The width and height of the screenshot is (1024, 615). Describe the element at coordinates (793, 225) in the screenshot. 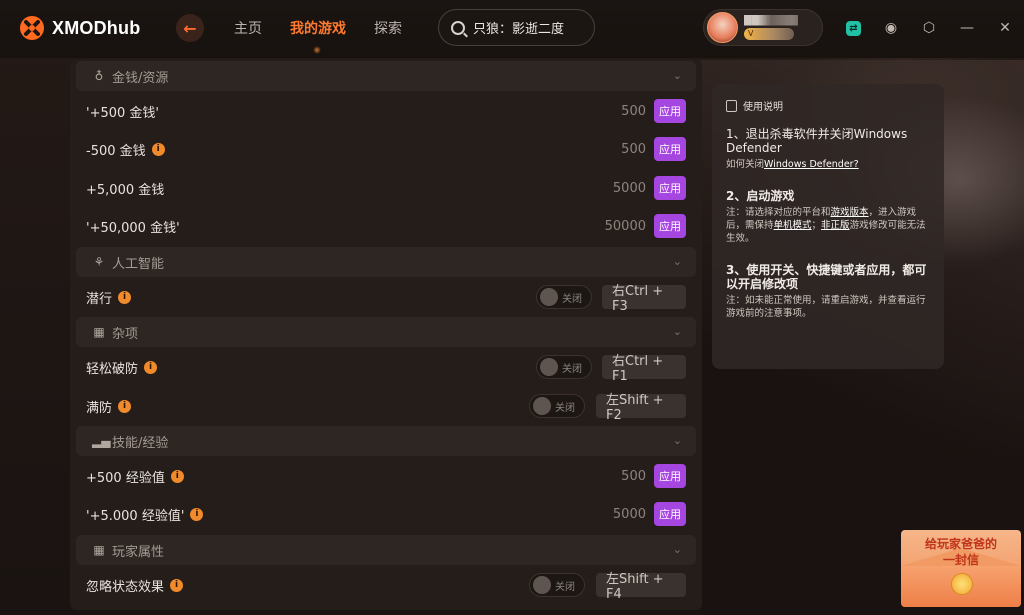

I see `offline-mode-link: 单机模式` at that location.